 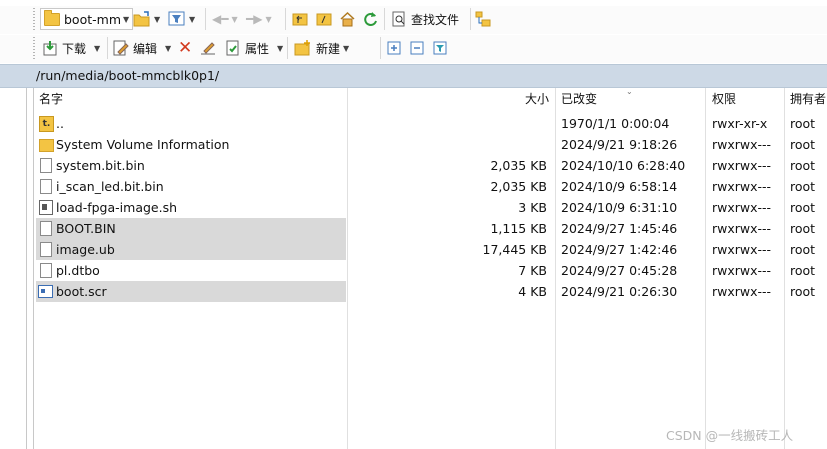 I want to click on refresh-button, so click(x=370, y=19).